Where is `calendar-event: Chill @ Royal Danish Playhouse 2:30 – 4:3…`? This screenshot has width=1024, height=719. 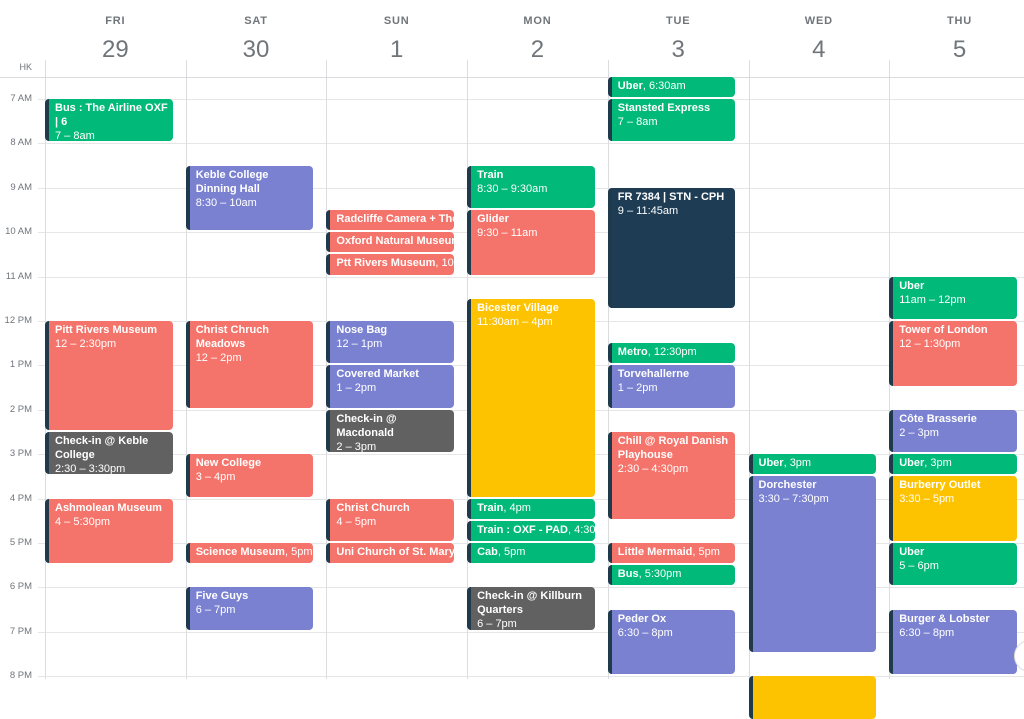 calendar-event: Chill @ Royal Danish Playhouse 2:30 – 4:3… is located at coordinates (671, 475).